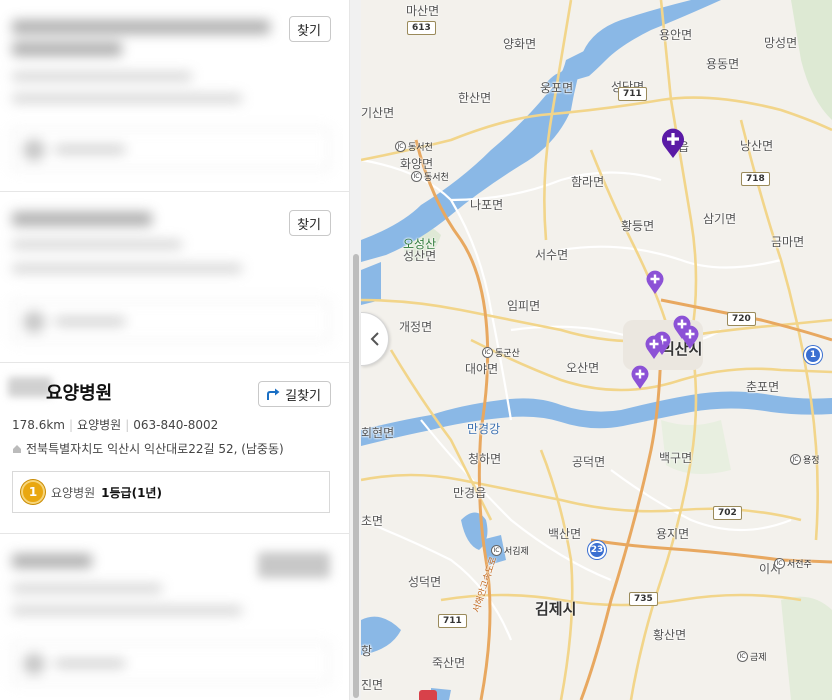  I want to click on map-label: 개정면, so click(416, 327).